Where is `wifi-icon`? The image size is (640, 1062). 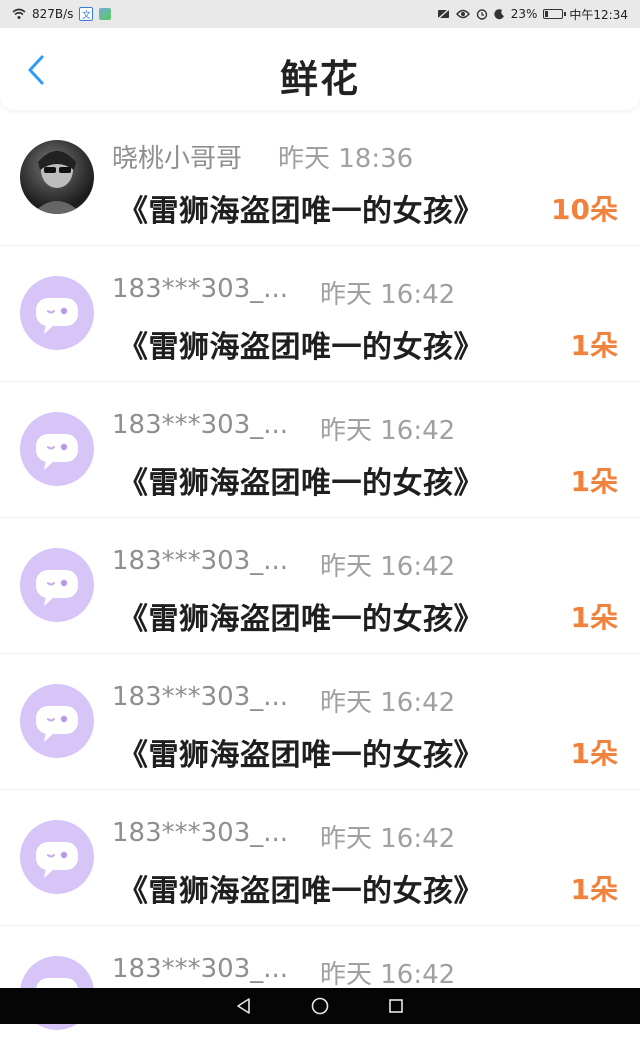
wifi-icon is located at coordinates (19, 14).